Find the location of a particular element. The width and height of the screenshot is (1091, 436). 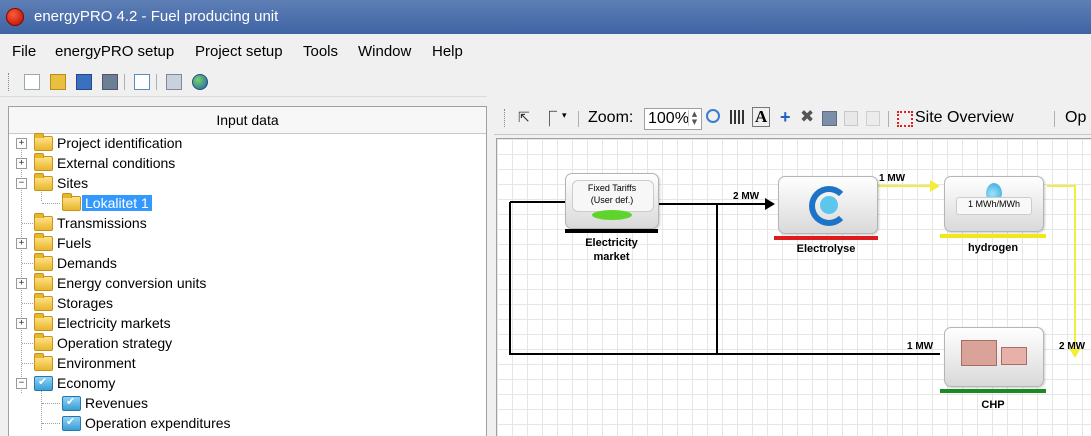

tree-item-project-identification: + Project identification is located at coordinates (244, 143).